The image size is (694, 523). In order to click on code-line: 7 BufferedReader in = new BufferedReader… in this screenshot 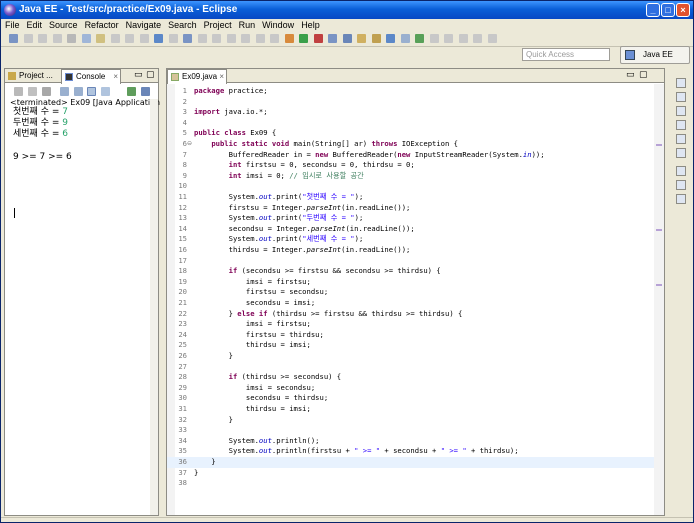, I will do `click(415, 155)`.